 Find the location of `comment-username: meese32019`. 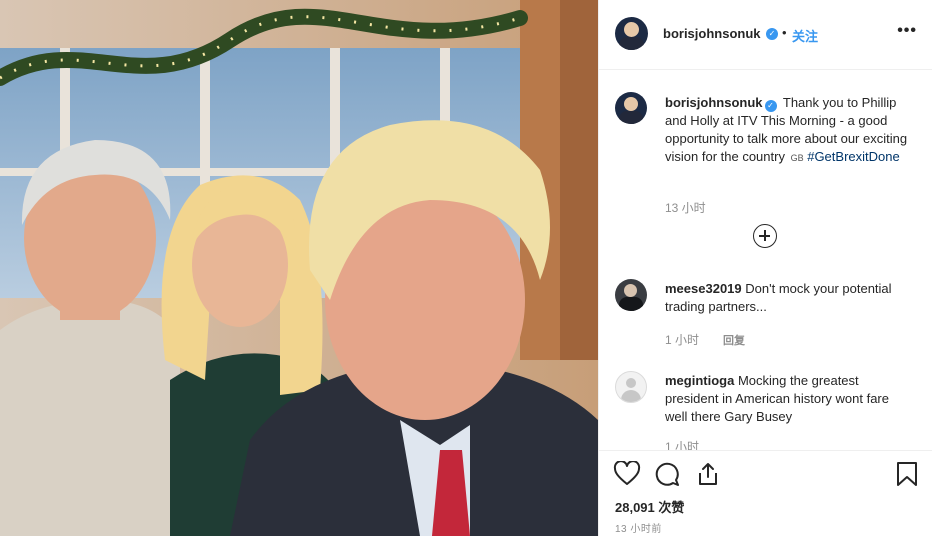

comment-username: meese32019 is located at coordinates (703, 288).